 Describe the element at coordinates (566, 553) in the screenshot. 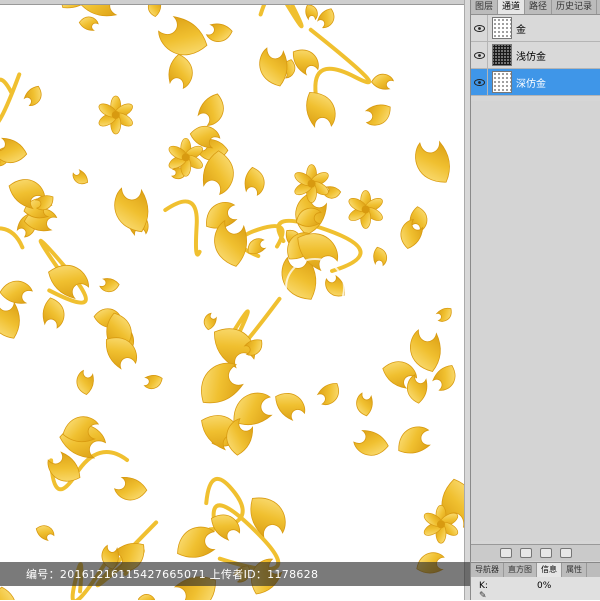

I see `delete-channel-icon` at that location.